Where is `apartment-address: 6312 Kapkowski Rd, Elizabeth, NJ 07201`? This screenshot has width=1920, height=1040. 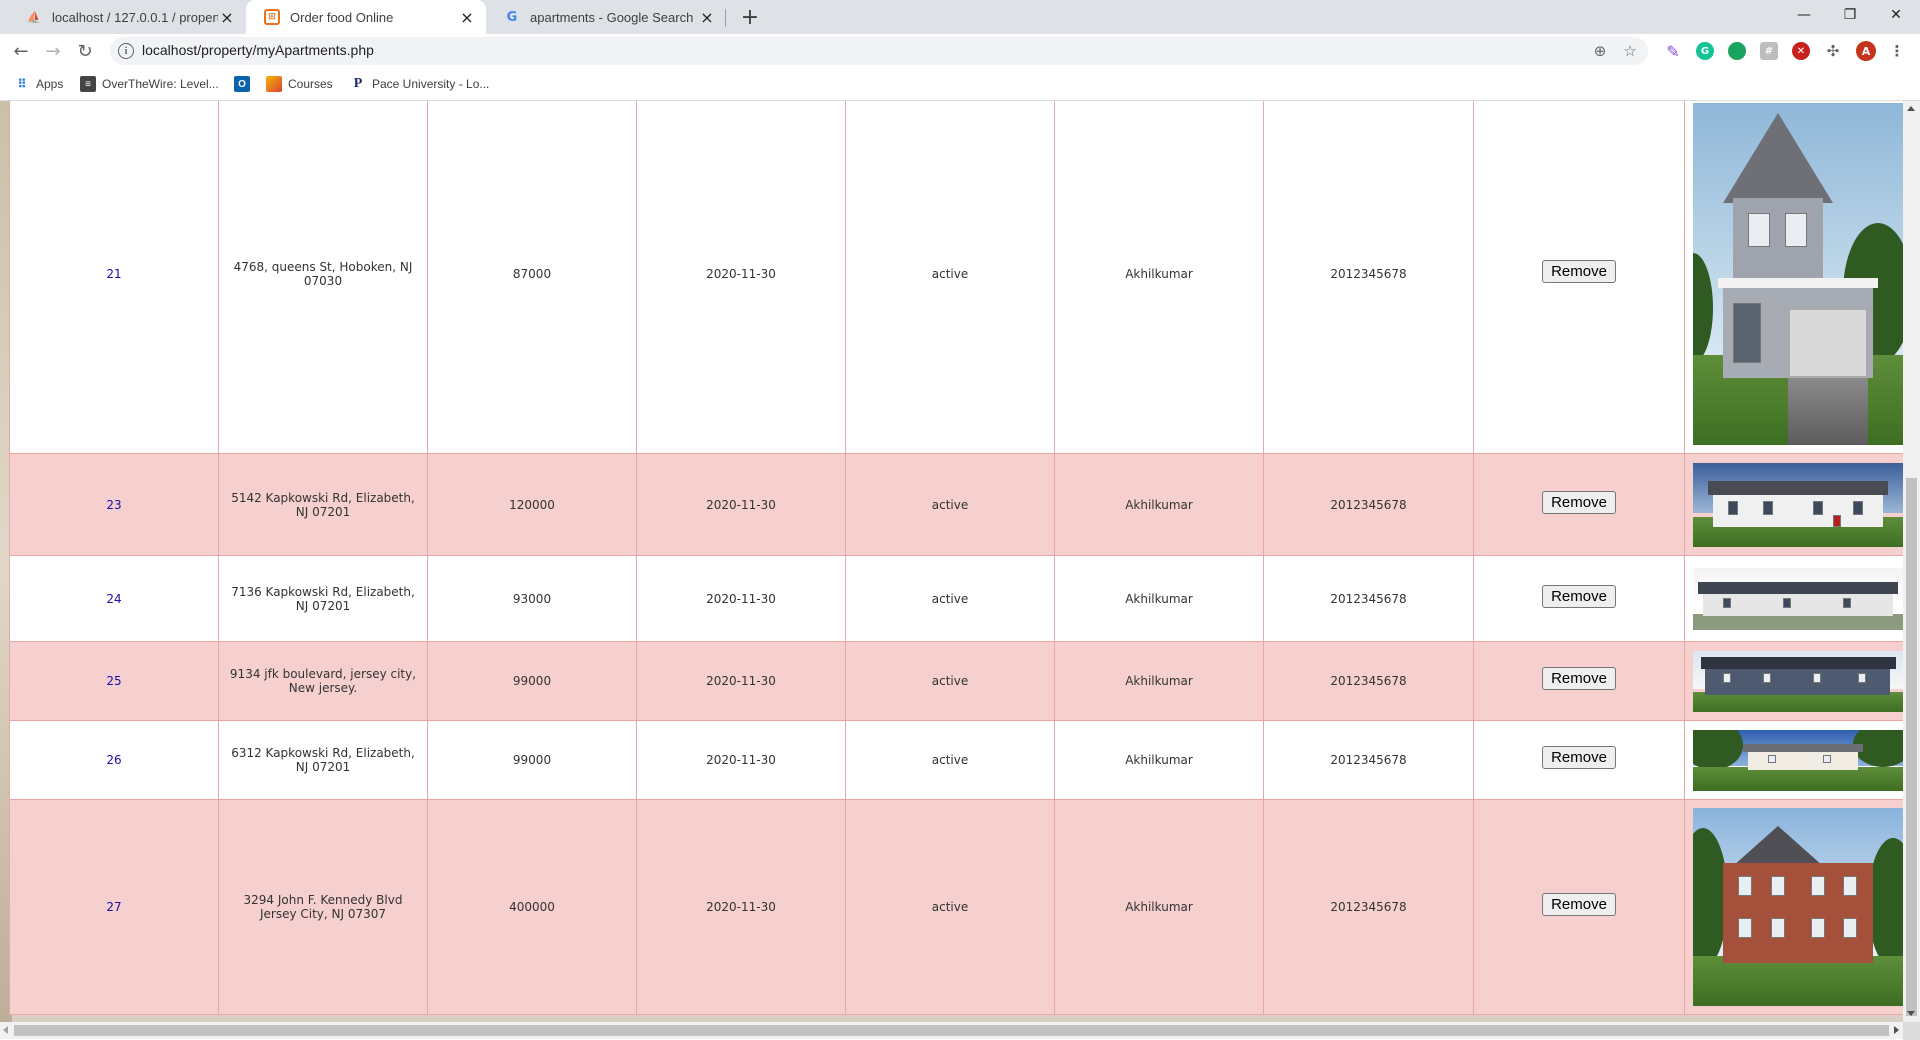 apartment-address: 6312 Kapkowski Rd, Elizabeth, NJ 07201 is located at coordinates (323, 760).